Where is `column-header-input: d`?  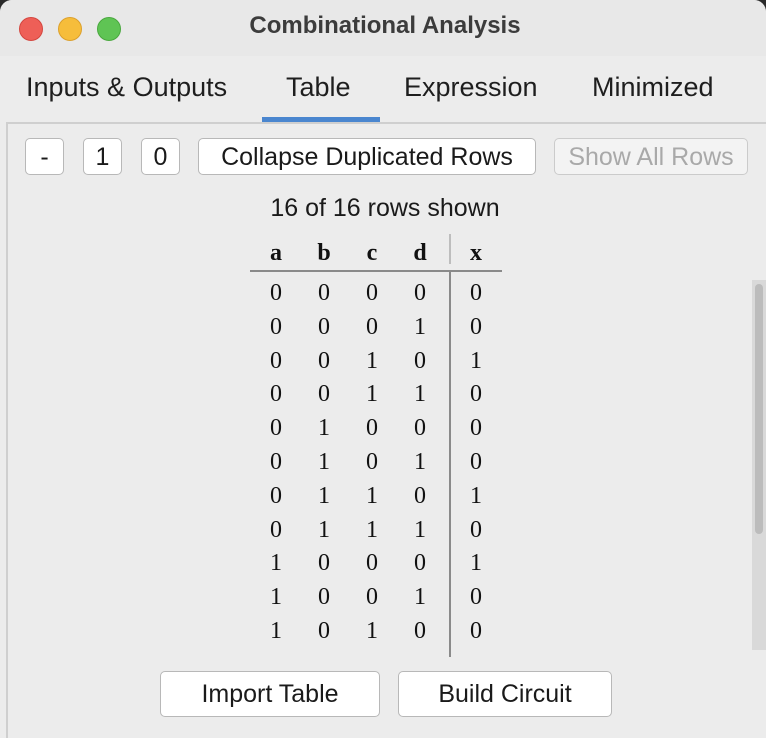
column-header-input: d is located at coordinates (420, 253).